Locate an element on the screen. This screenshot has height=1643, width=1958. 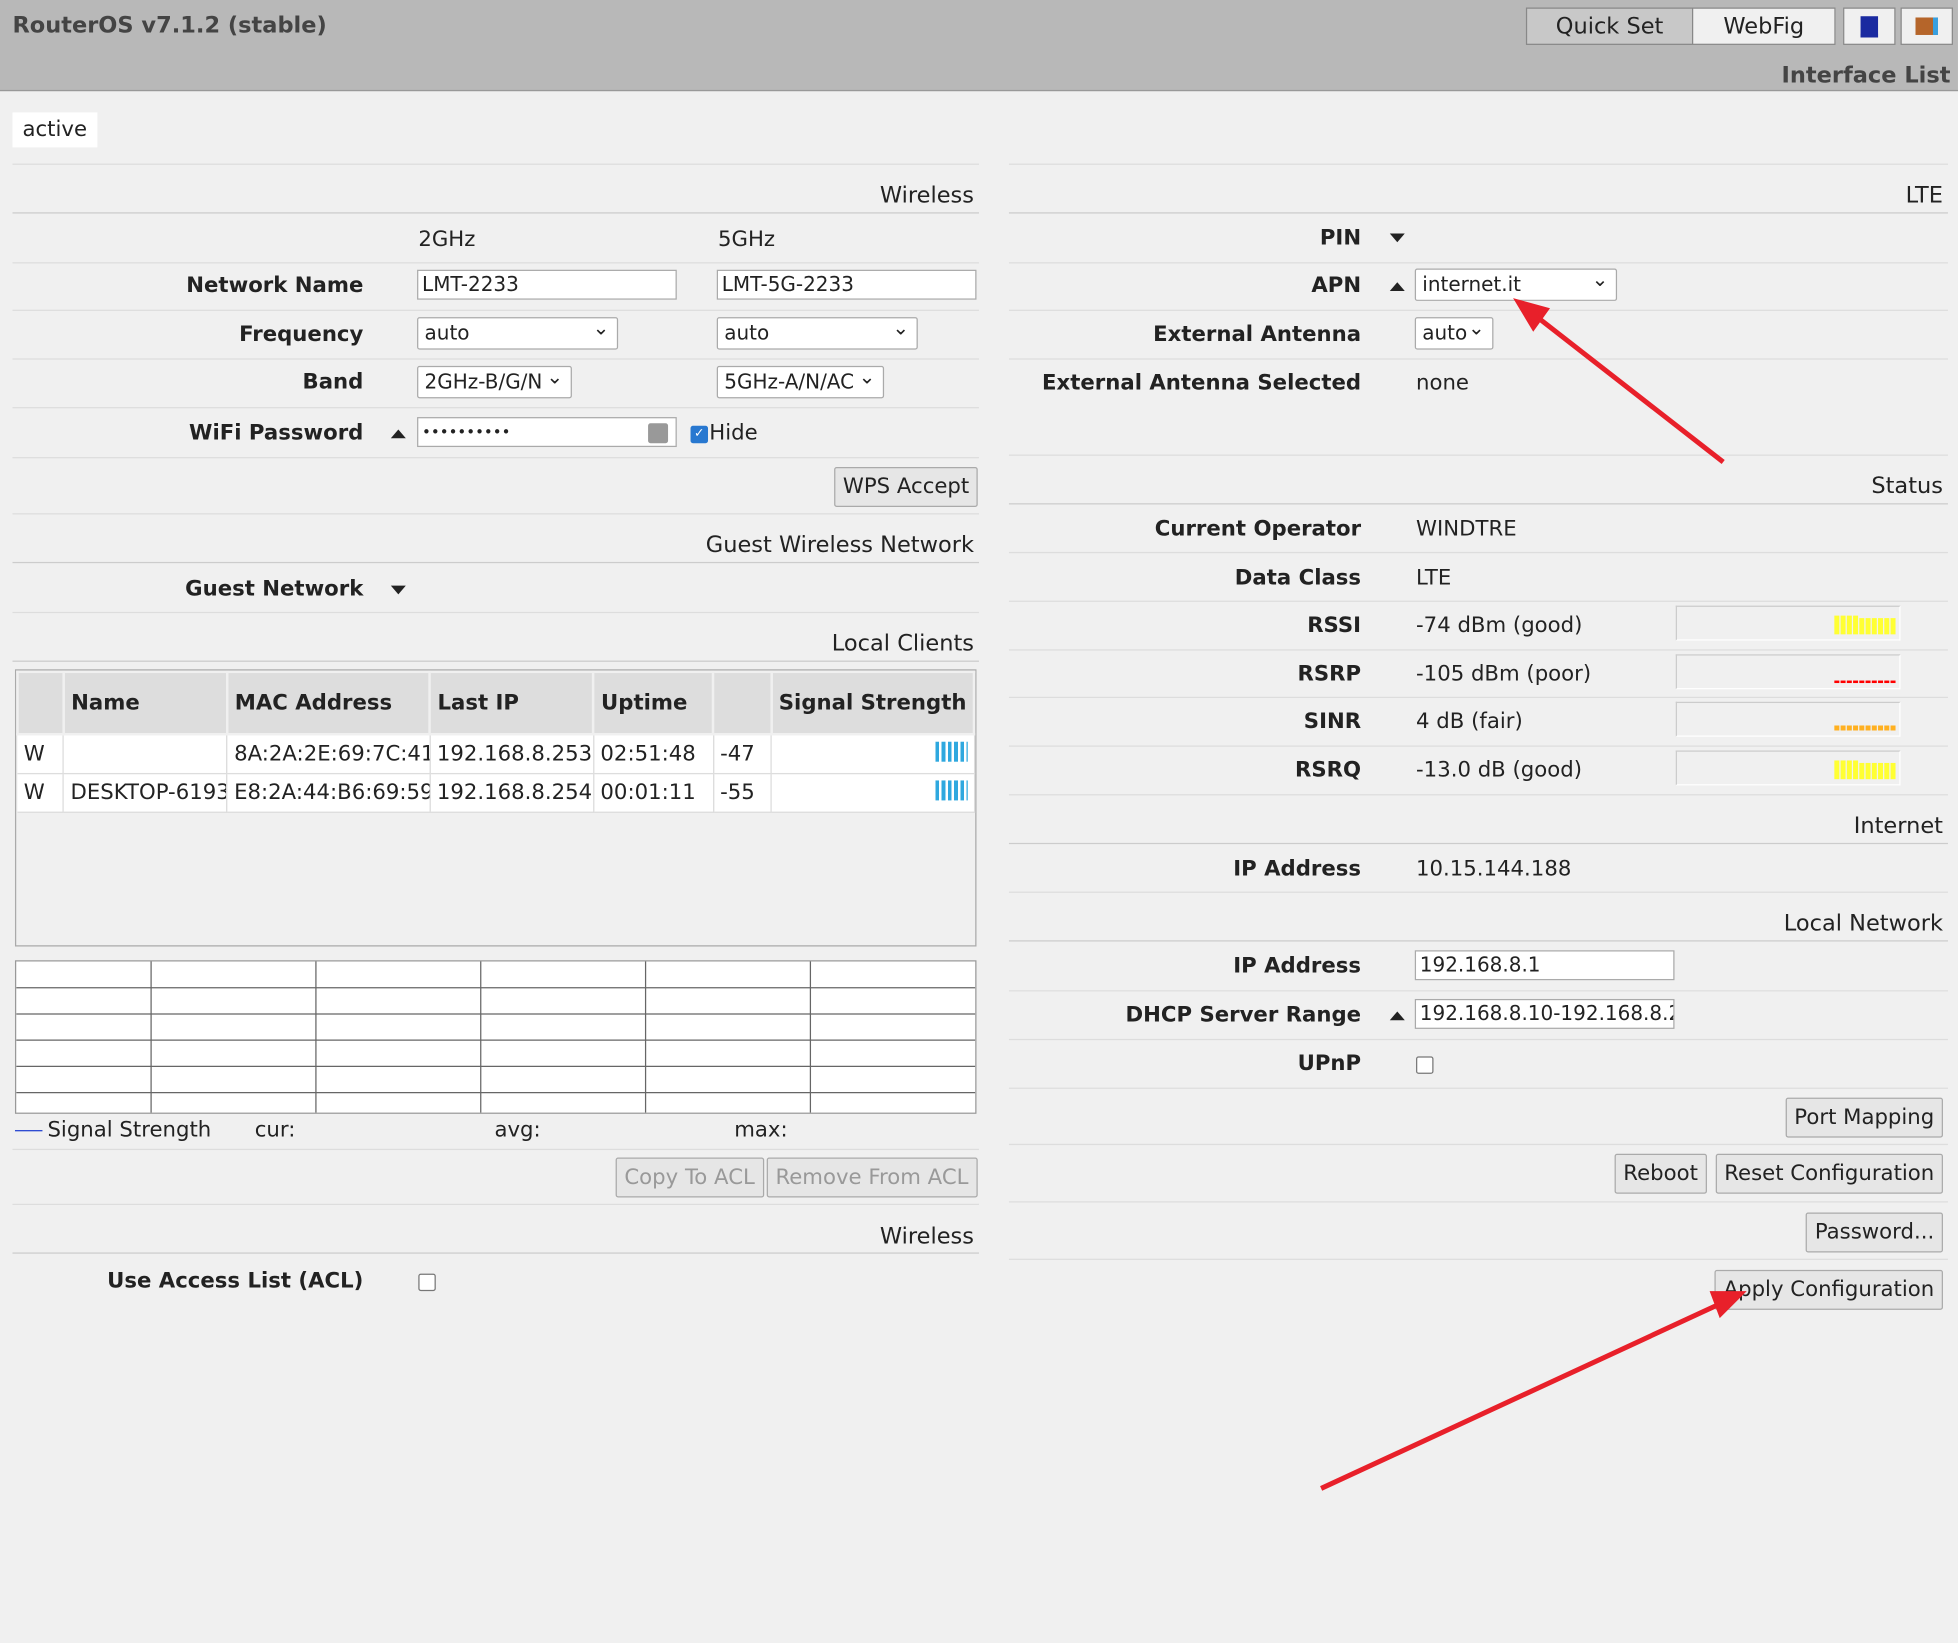
collapse-arrow-icon is located at coordinates (398, 434).